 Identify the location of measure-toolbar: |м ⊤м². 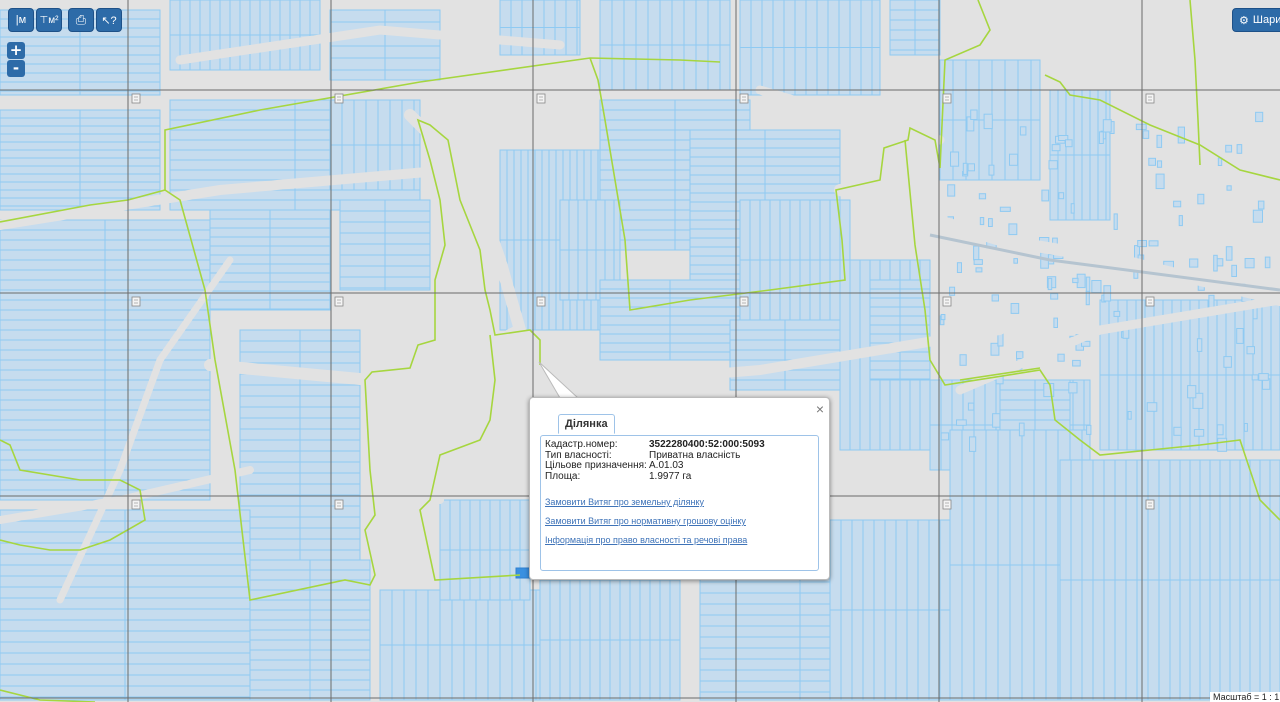
(35, 20).